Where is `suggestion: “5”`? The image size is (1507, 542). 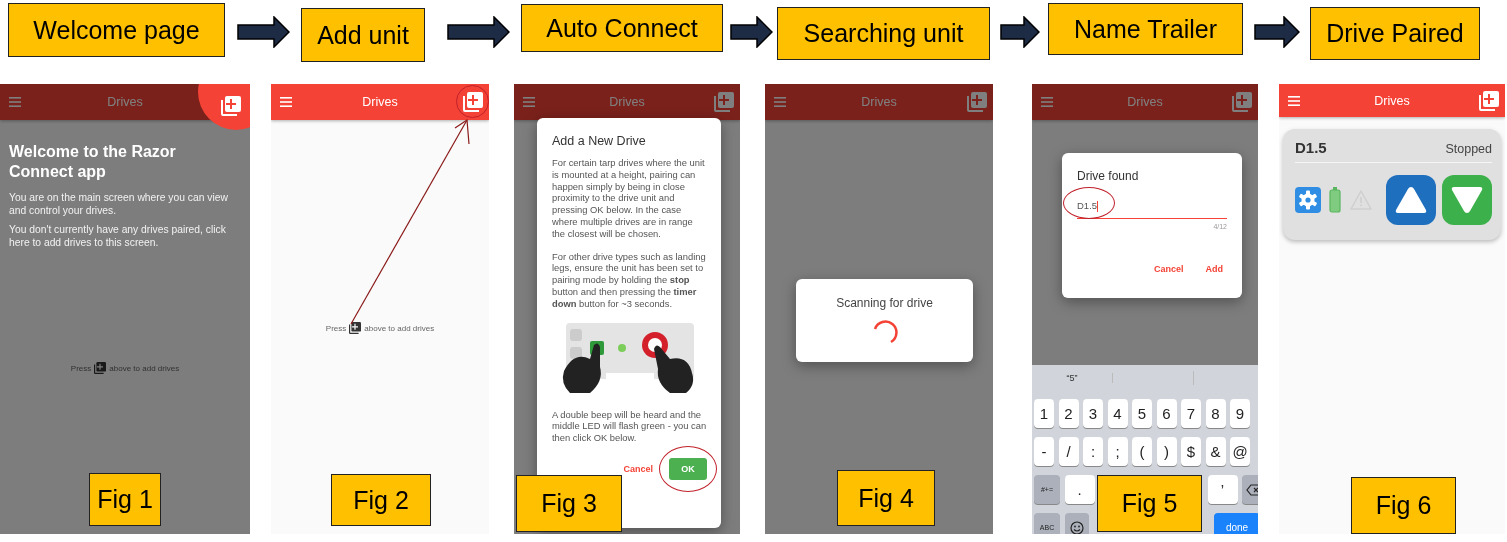
suggestion: “5” is located at coordinates (1072, 377).